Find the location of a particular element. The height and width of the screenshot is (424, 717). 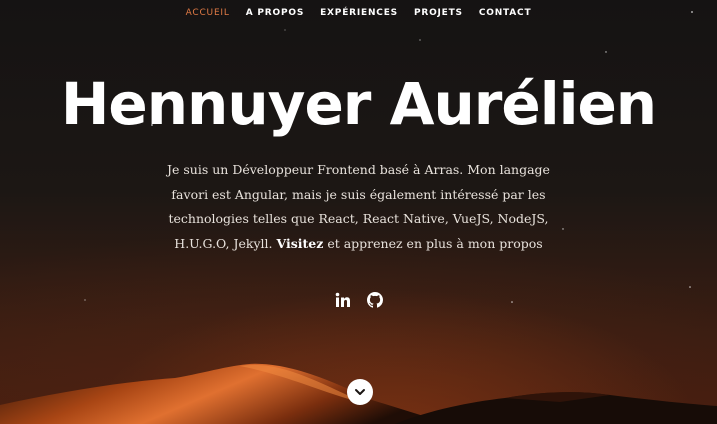

page-title: Hennuyer Aurélien is located at coordinates (358, 104).